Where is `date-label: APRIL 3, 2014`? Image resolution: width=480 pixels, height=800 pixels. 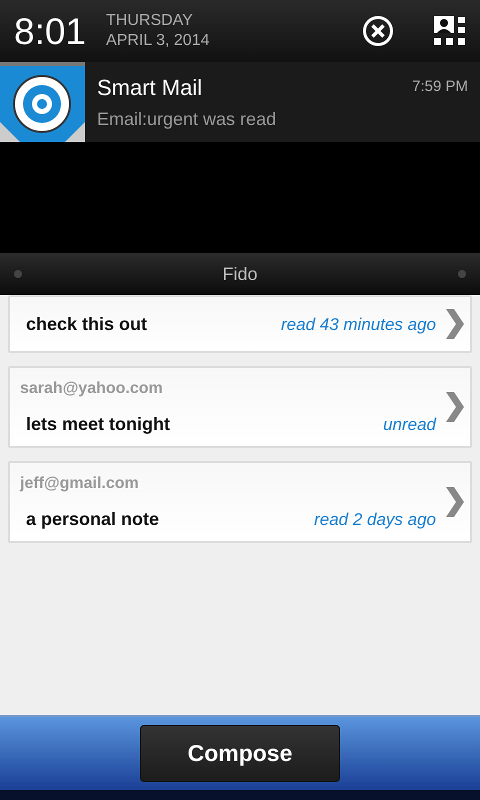
date-label: APRIL 3, 2014 is located at coordinates (158, 41).